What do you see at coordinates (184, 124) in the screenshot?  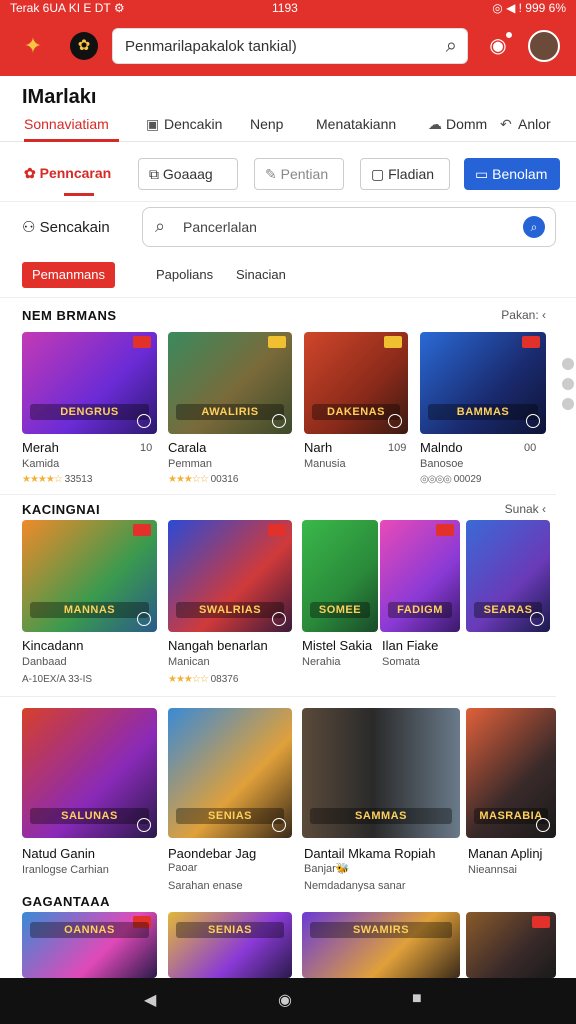 I see `tab-dencakin: ▣ Dencakin` at bounding box center [184, 124].